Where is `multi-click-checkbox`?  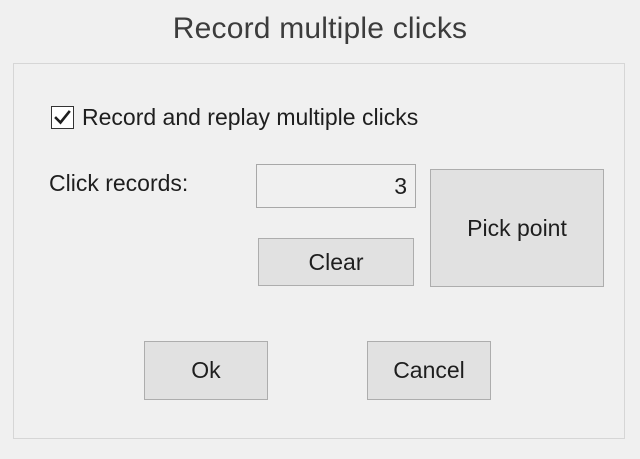 multi-click-checkbox is located at coordinates (62, 117).